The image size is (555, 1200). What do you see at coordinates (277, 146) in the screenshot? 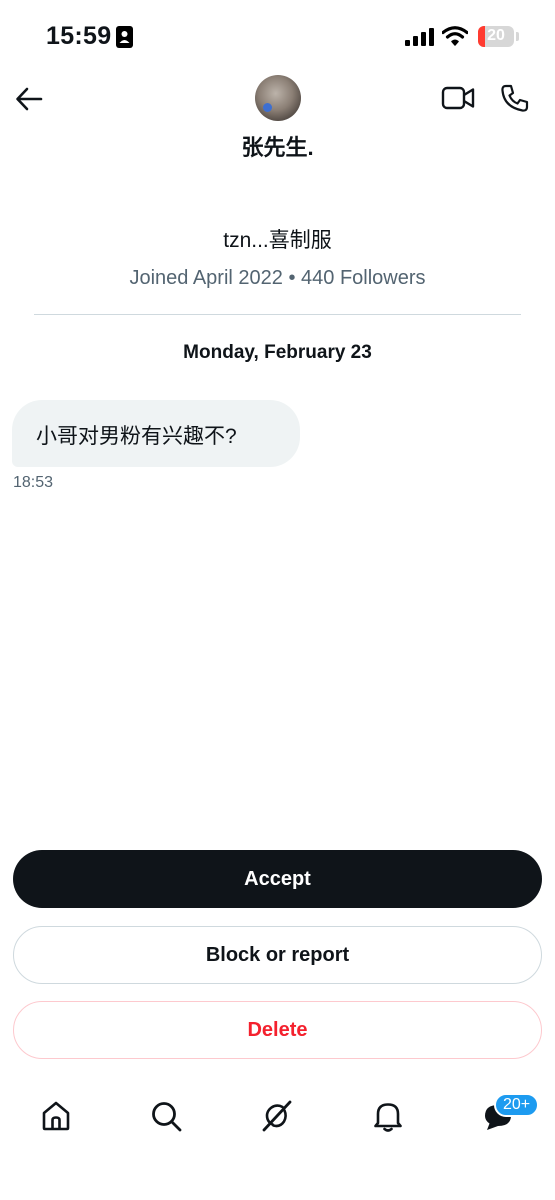
I see `contact-name: 张先生.` at bounding box center [277, 146].